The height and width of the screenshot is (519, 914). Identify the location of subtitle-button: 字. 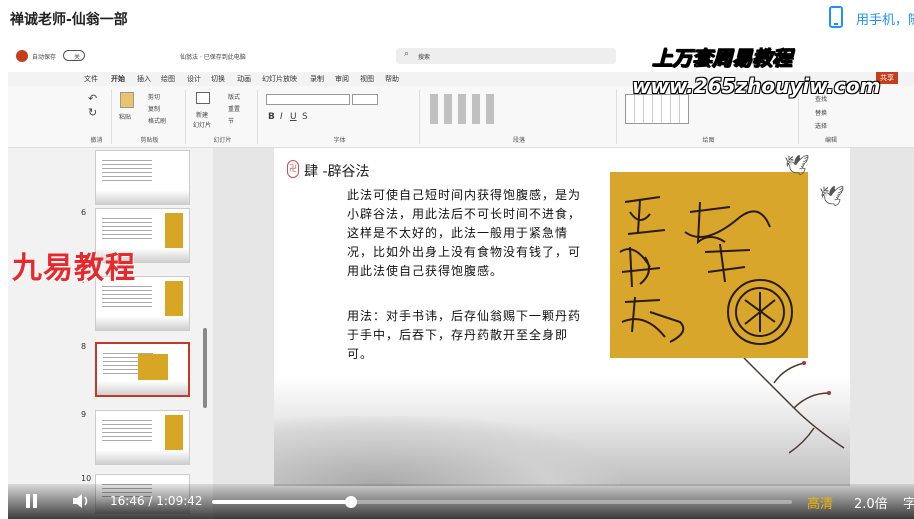
(908, 502).